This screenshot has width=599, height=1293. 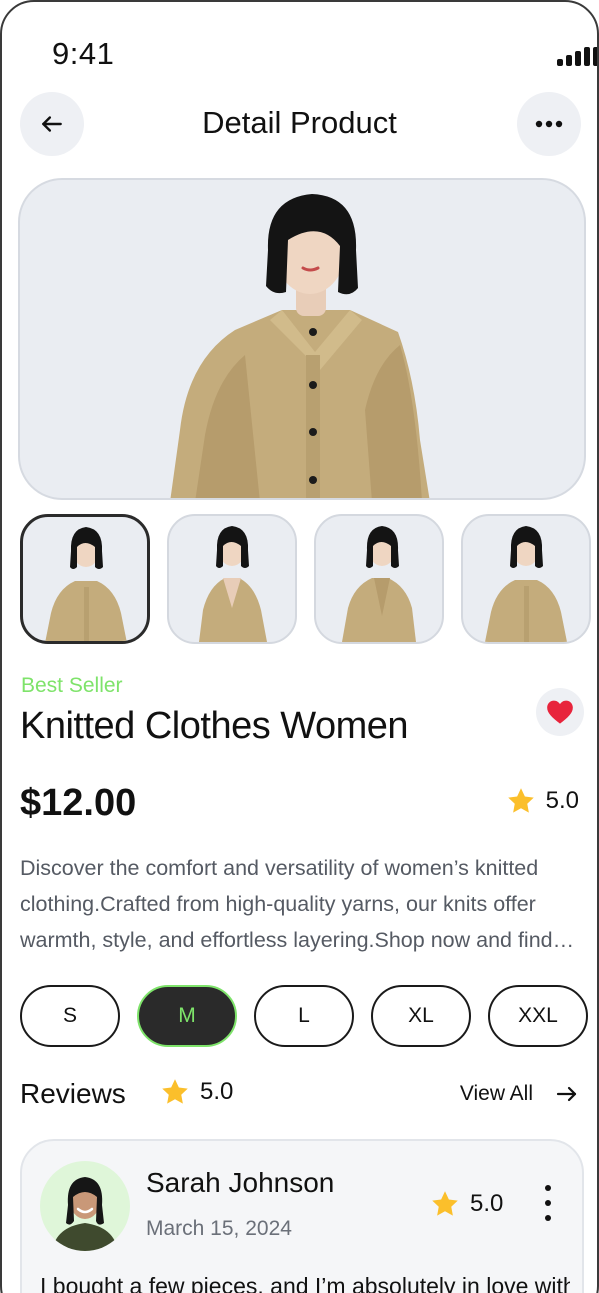 I want to click on thumbnail-gallery, so click(x=305, y=579).